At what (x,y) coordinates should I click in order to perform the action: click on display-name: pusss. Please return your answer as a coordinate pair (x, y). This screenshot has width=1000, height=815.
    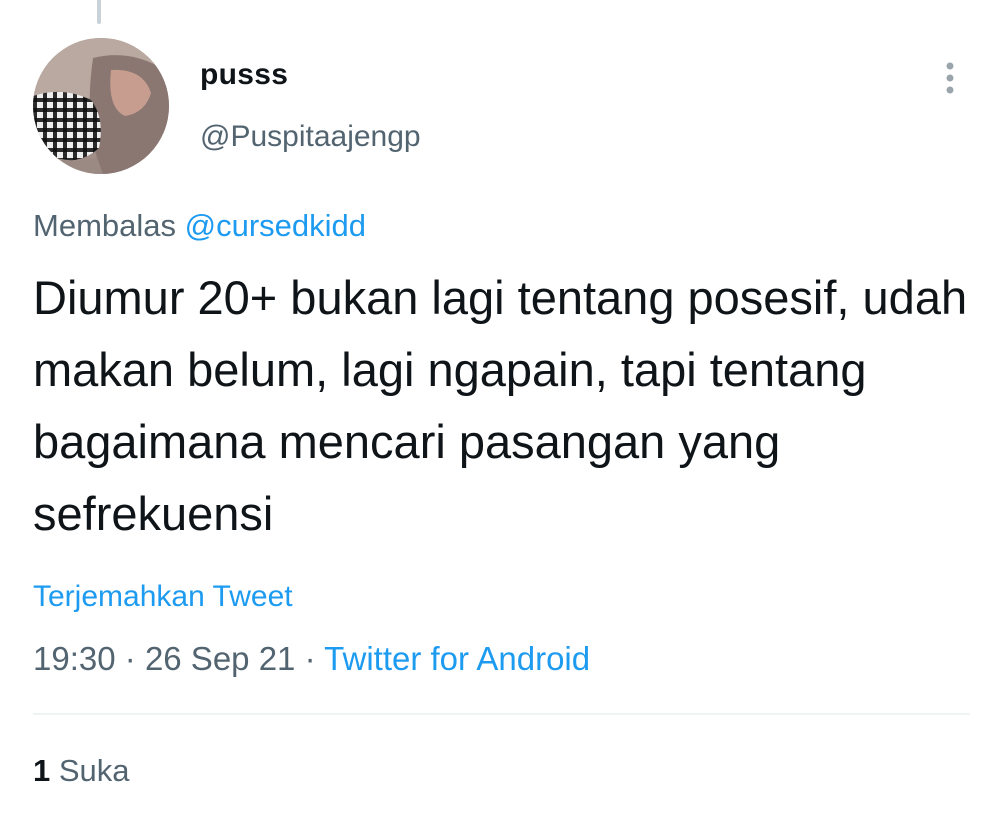
    Looking at the image, I should click on (244, 75).